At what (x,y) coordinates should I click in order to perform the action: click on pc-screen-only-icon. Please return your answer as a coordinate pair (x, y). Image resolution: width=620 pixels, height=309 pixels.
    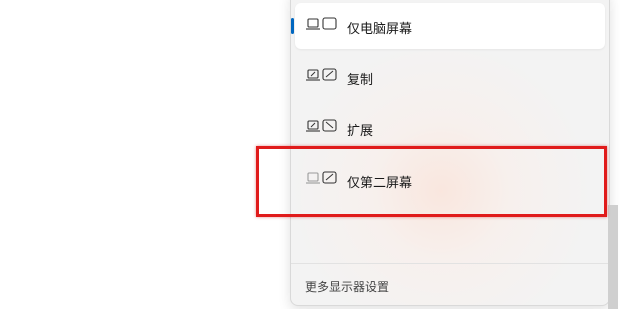
    Looking at the image, I should click on (322, 25).